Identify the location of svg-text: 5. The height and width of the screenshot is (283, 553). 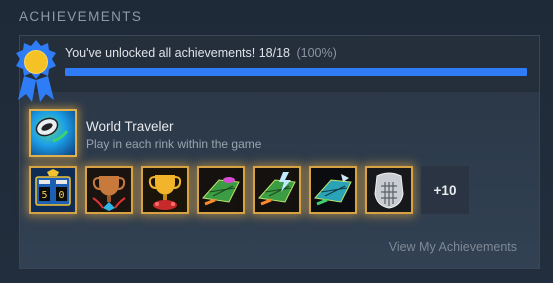
(44, 195).